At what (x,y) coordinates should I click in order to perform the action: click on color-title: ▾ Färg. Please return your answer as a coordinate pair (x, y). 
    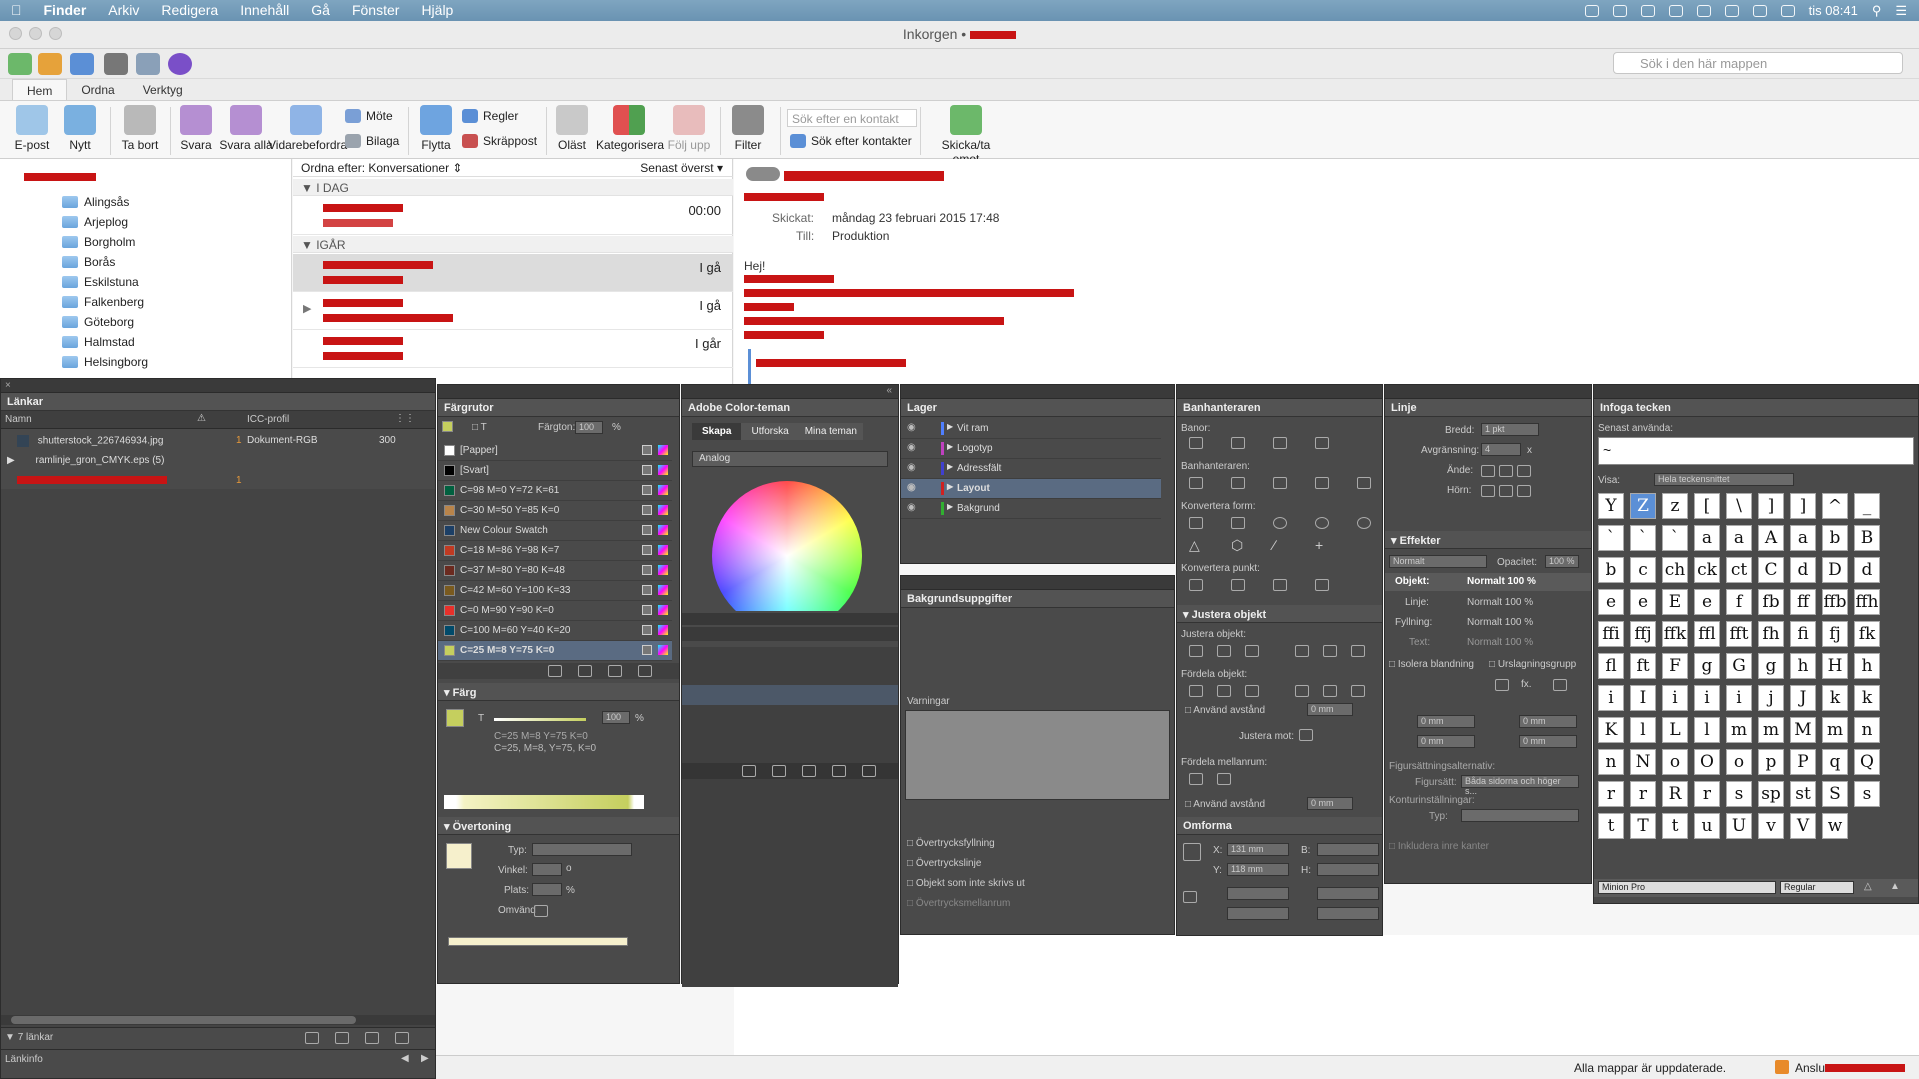
    Looking at the image, I should click on (558, 692).